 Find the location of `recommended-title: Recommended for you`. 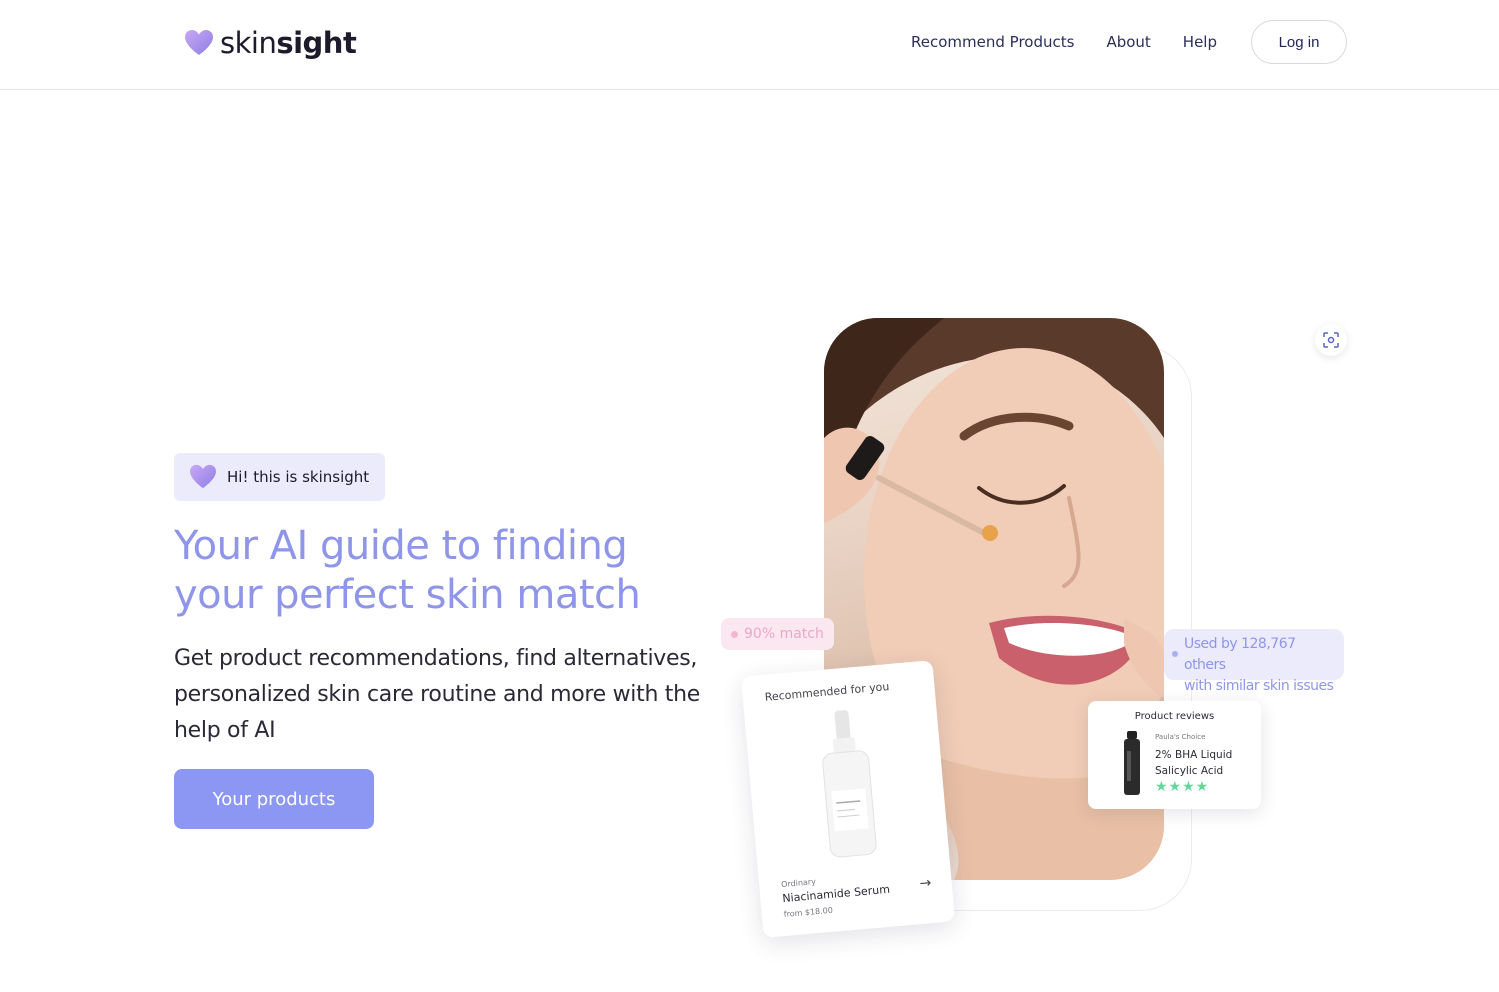

recommended-title: Recommended for you is located at coordinates (827, 691).